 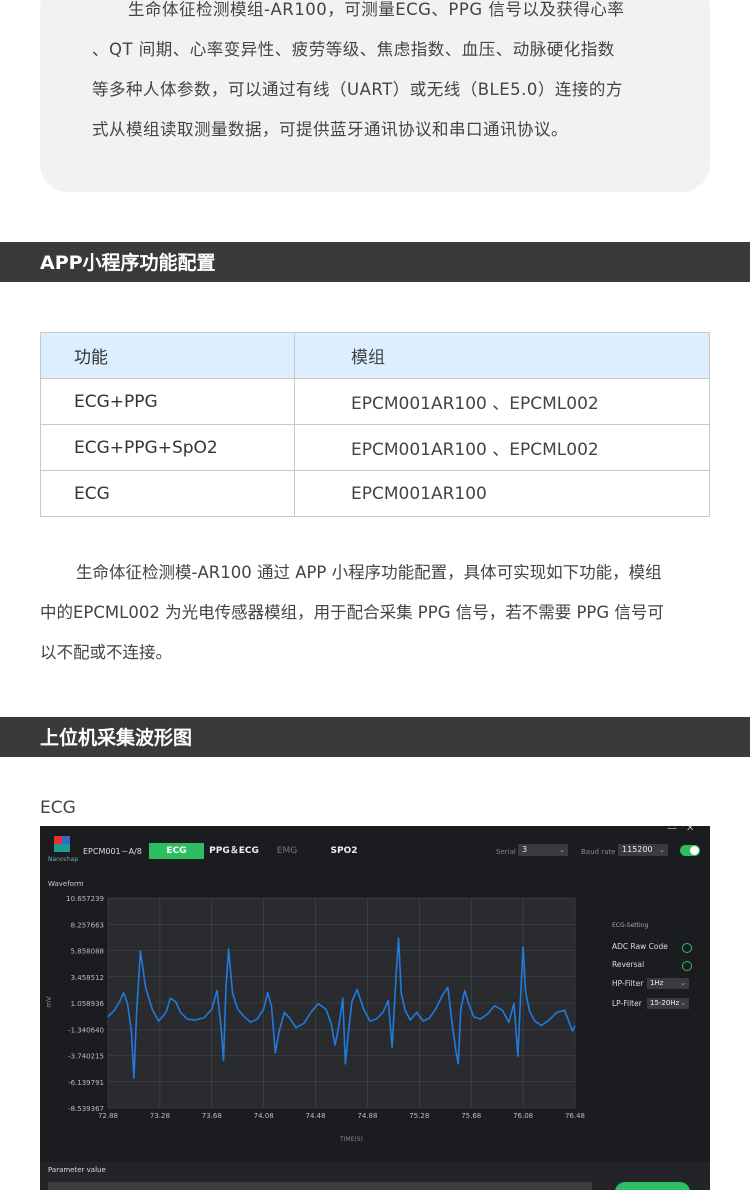 What do you see at coordinates (167, 447) in the screenshot?
I see `table-cell-function: ECG+PPG+SpO2` at bounding box center [167, 447].